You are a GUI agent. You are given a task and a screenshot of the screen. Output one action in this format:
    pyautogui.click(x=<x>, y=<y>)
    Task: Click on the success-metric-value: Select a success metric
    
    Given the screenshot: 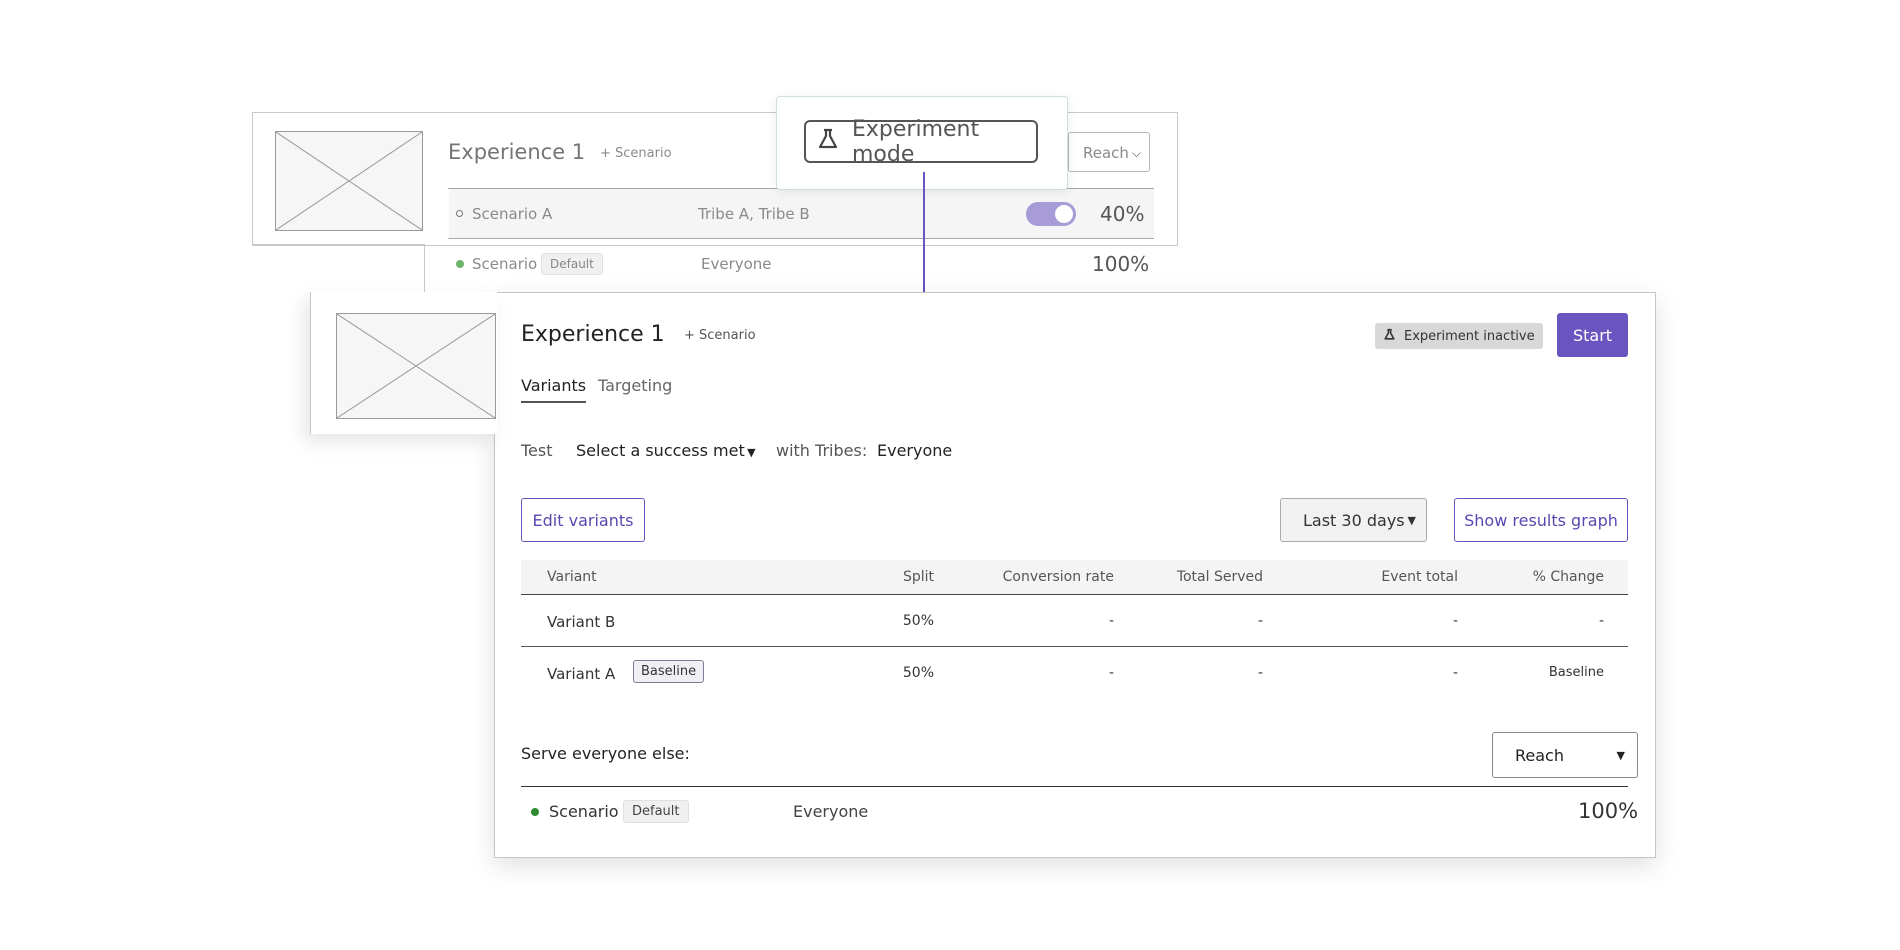 What is the action you would take?
    pyautogui.click(x=661, y=450)
    